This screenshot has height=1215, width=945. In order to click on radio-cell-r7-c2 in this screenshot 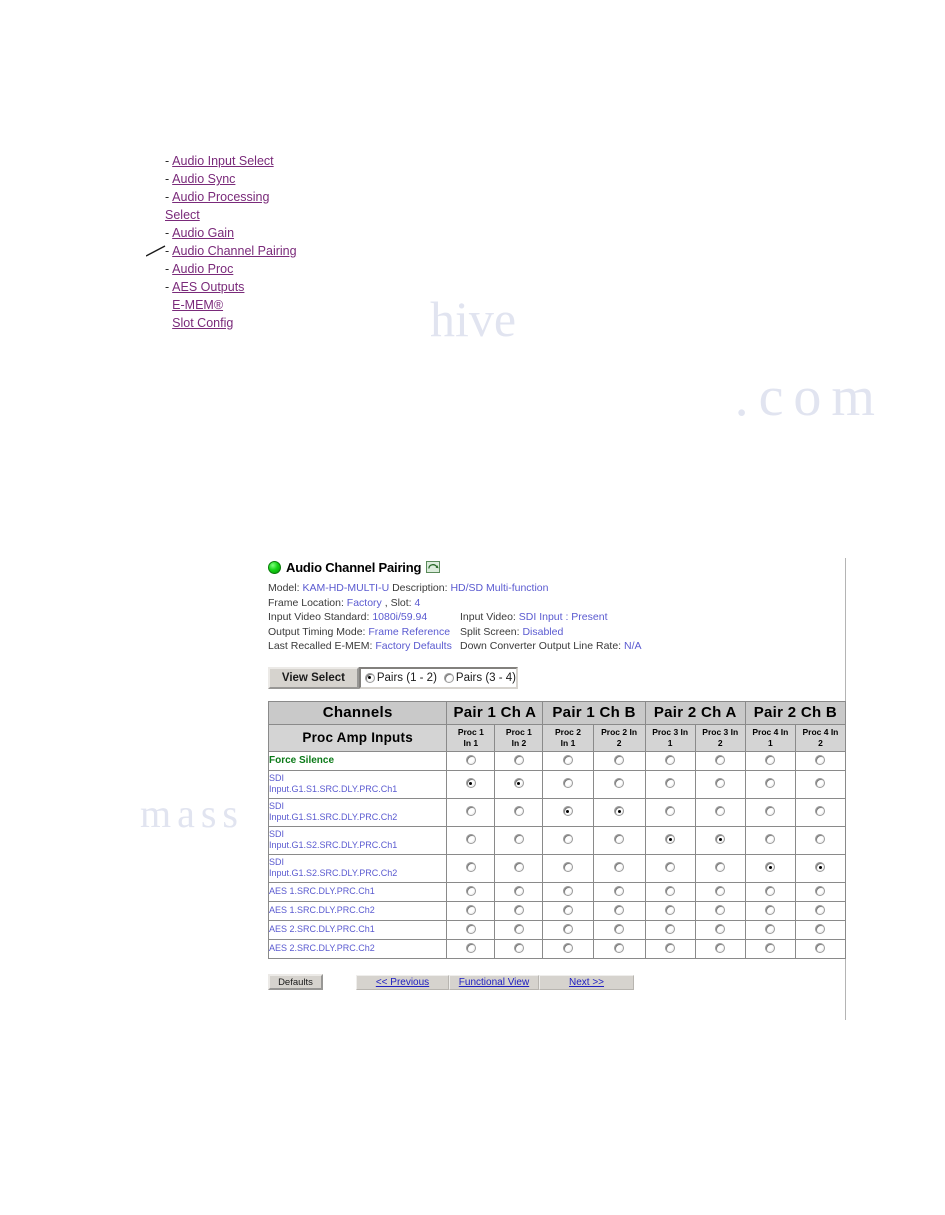, I will do `click(568, 929)`.